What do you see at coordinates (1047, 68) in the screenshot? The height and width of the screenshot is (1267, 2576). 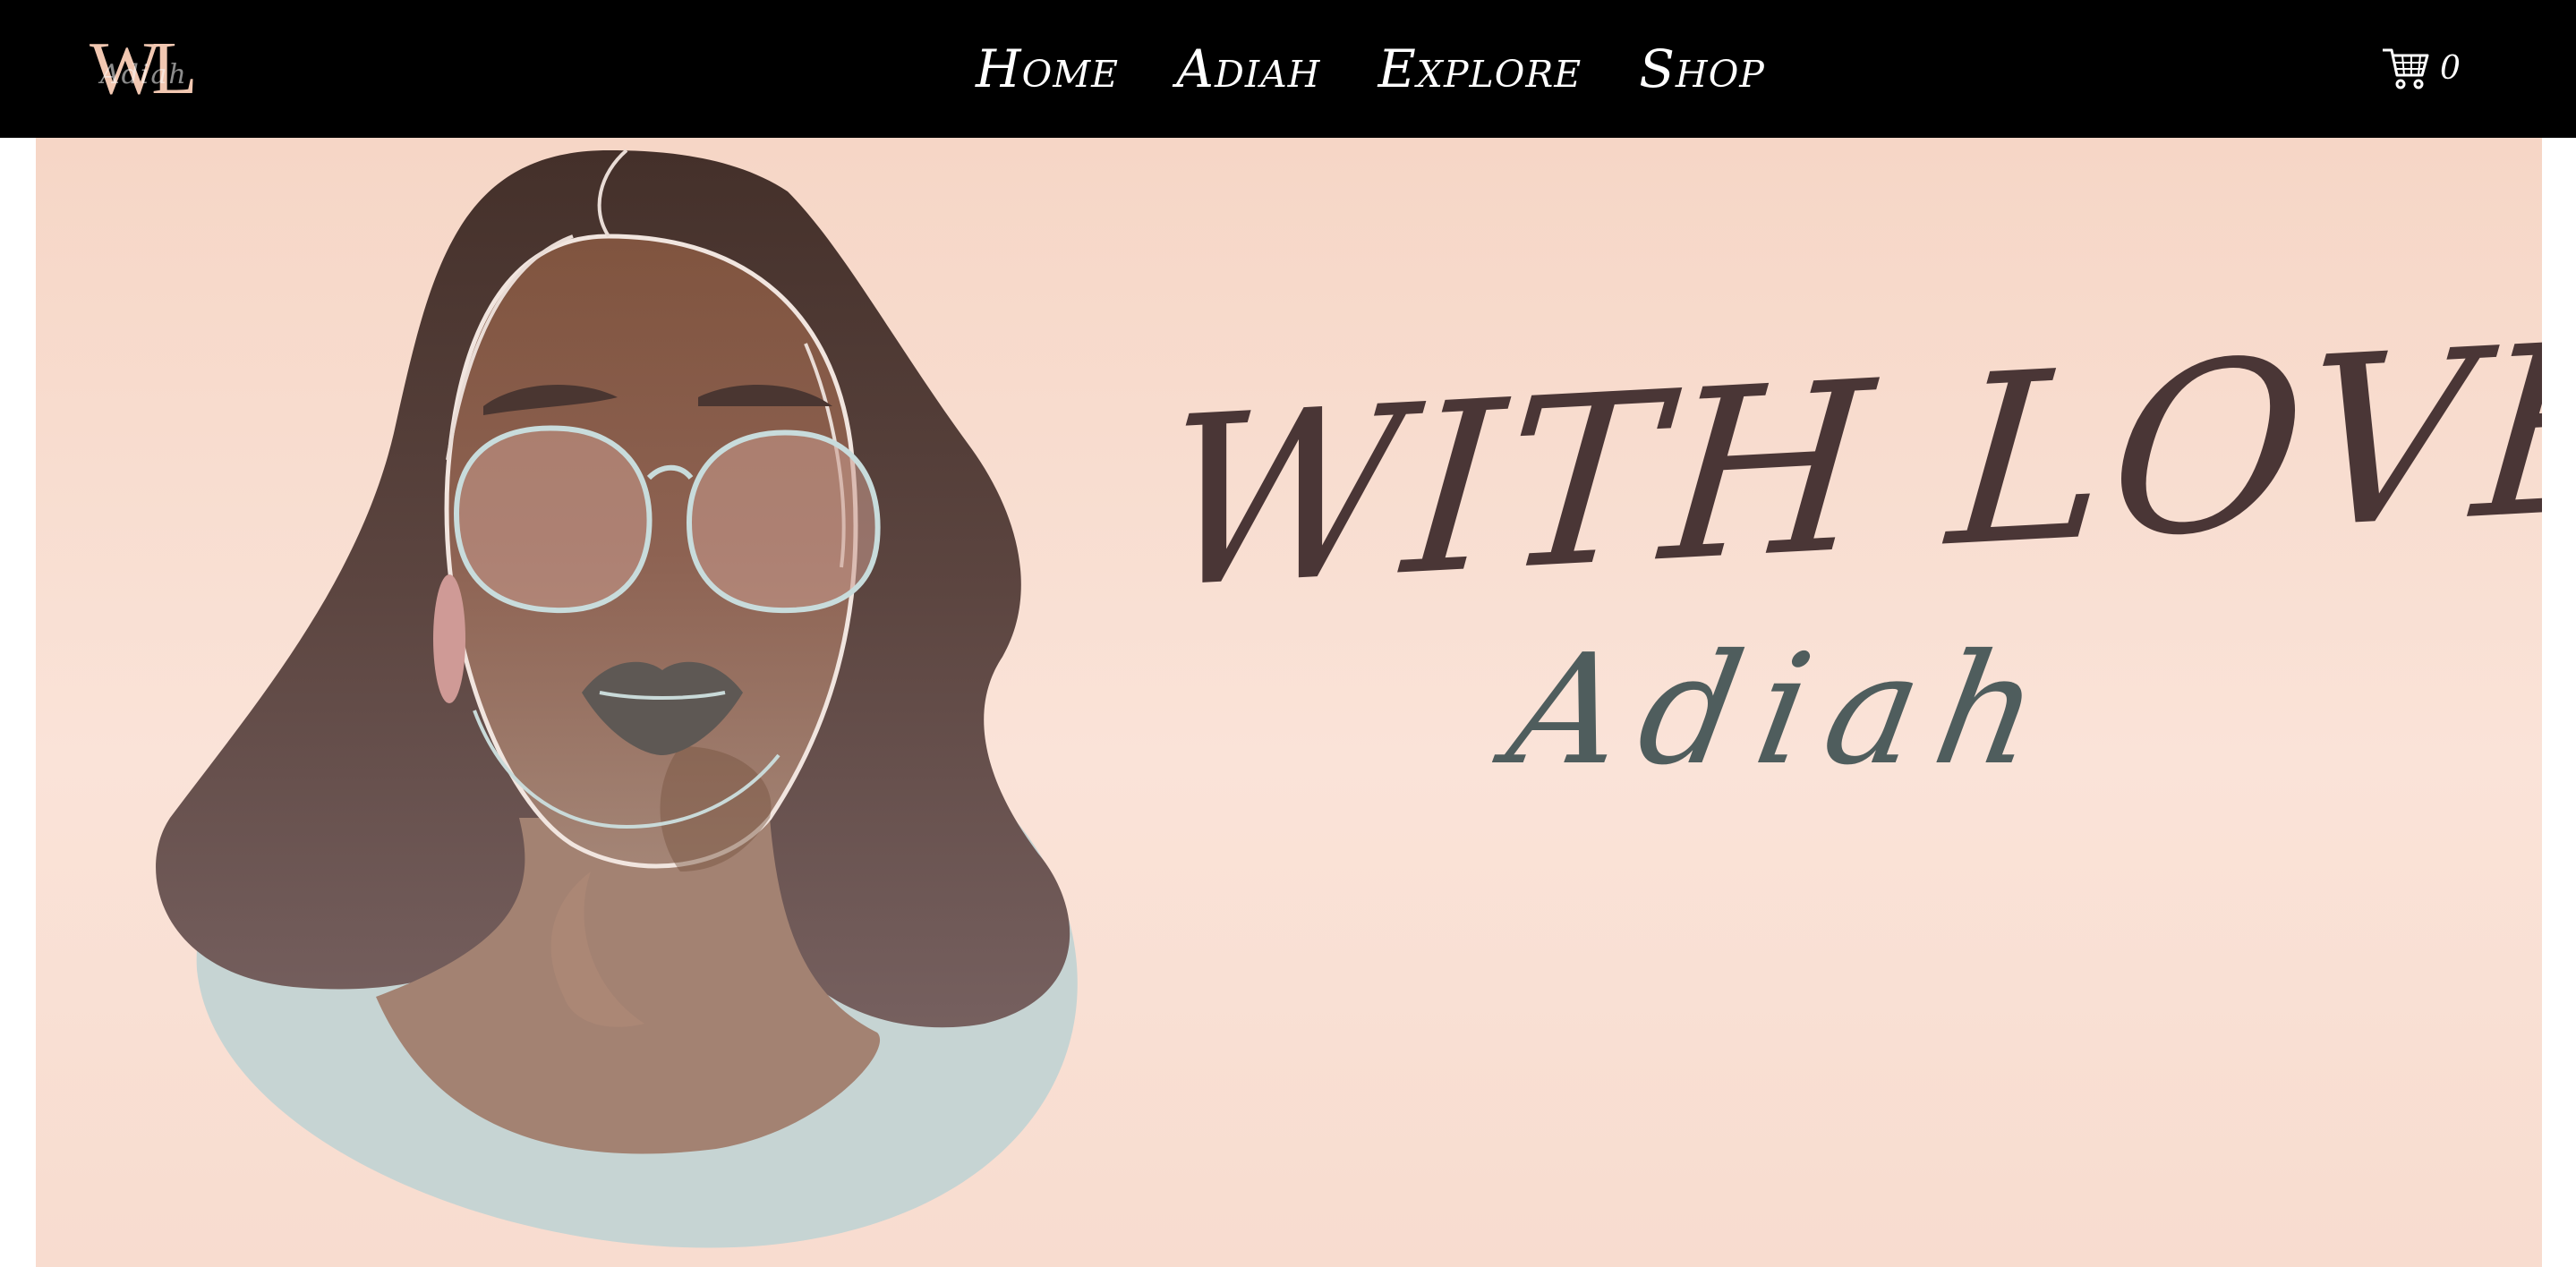 I see `nav-home-link: Home` at bounding box center [1047, 68].